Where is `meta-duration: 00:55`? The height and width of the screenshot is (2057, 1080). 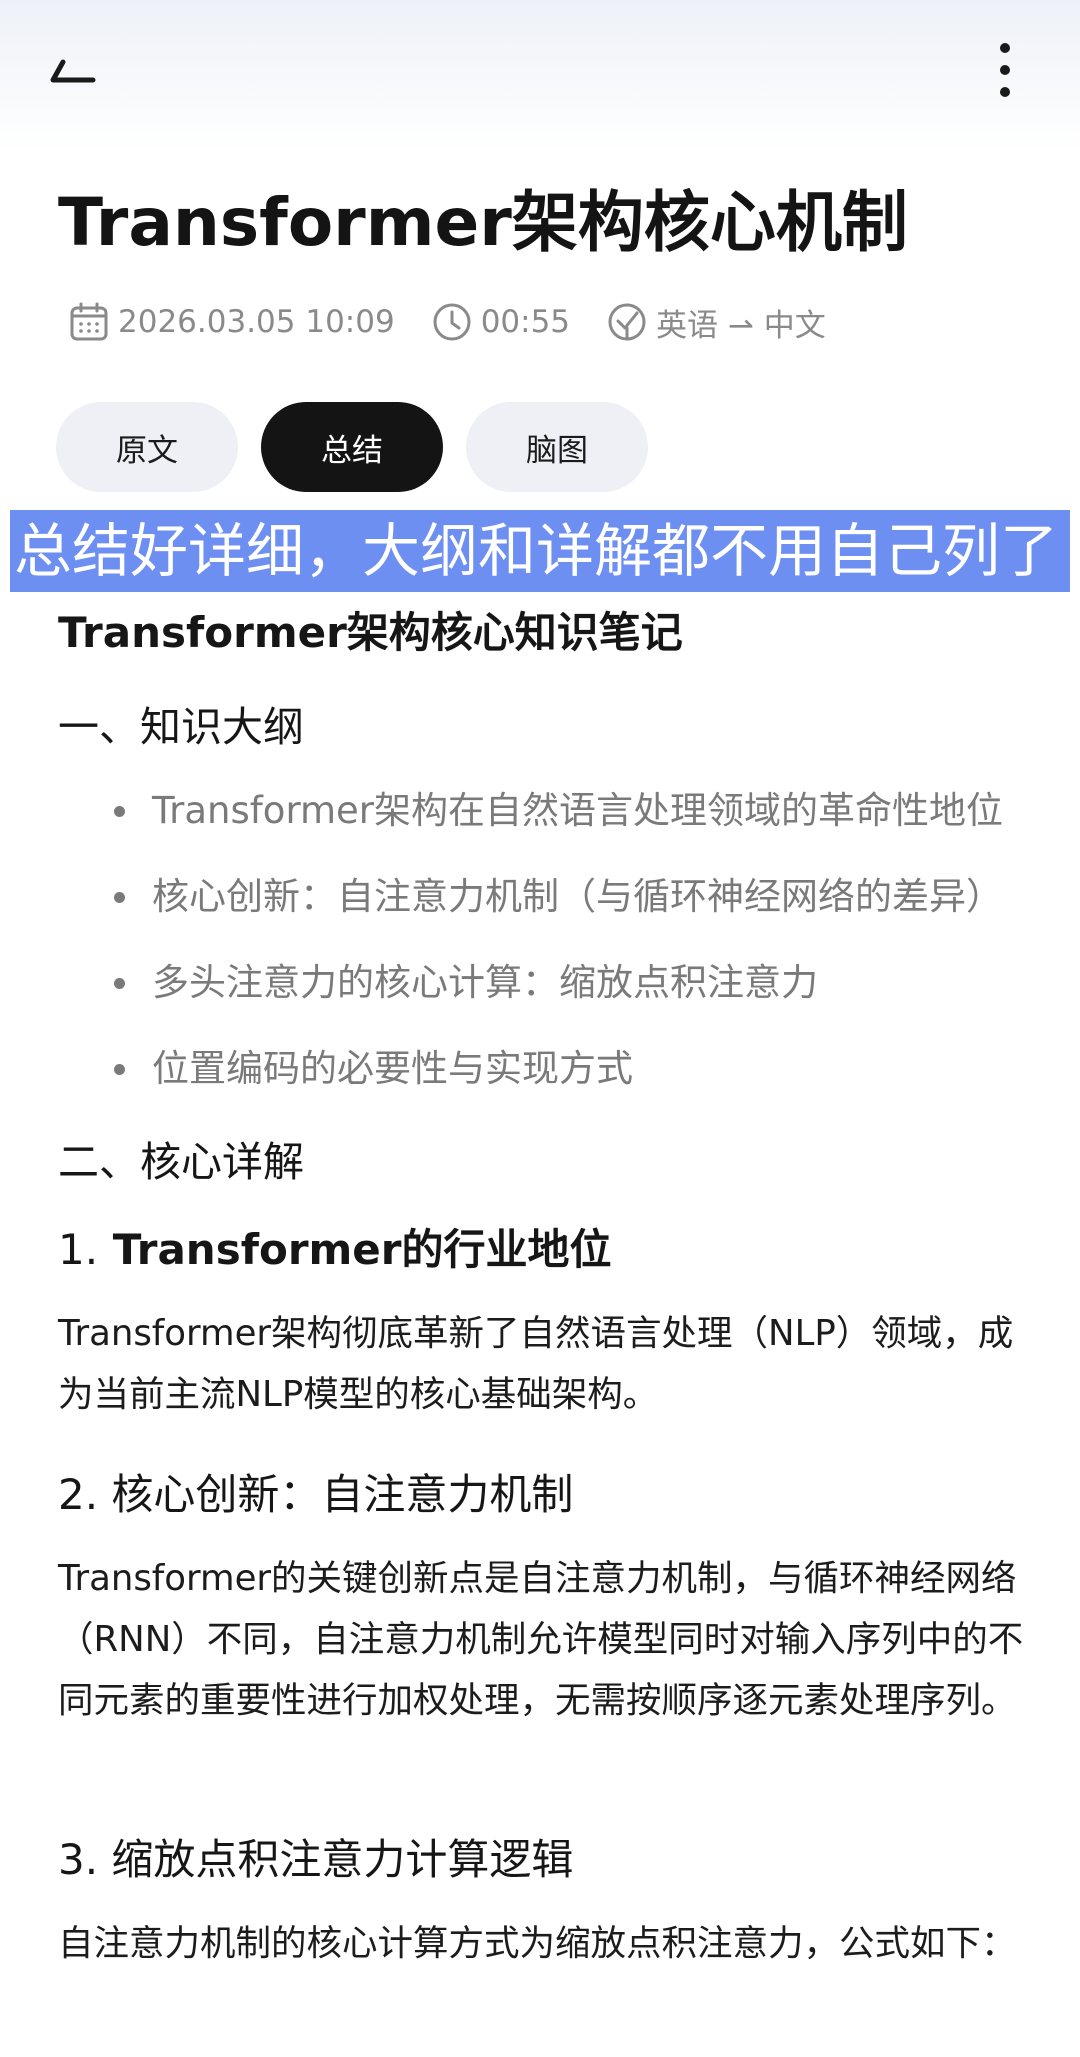
meta-duration: 00:55 is located at coordinates (500, 322).